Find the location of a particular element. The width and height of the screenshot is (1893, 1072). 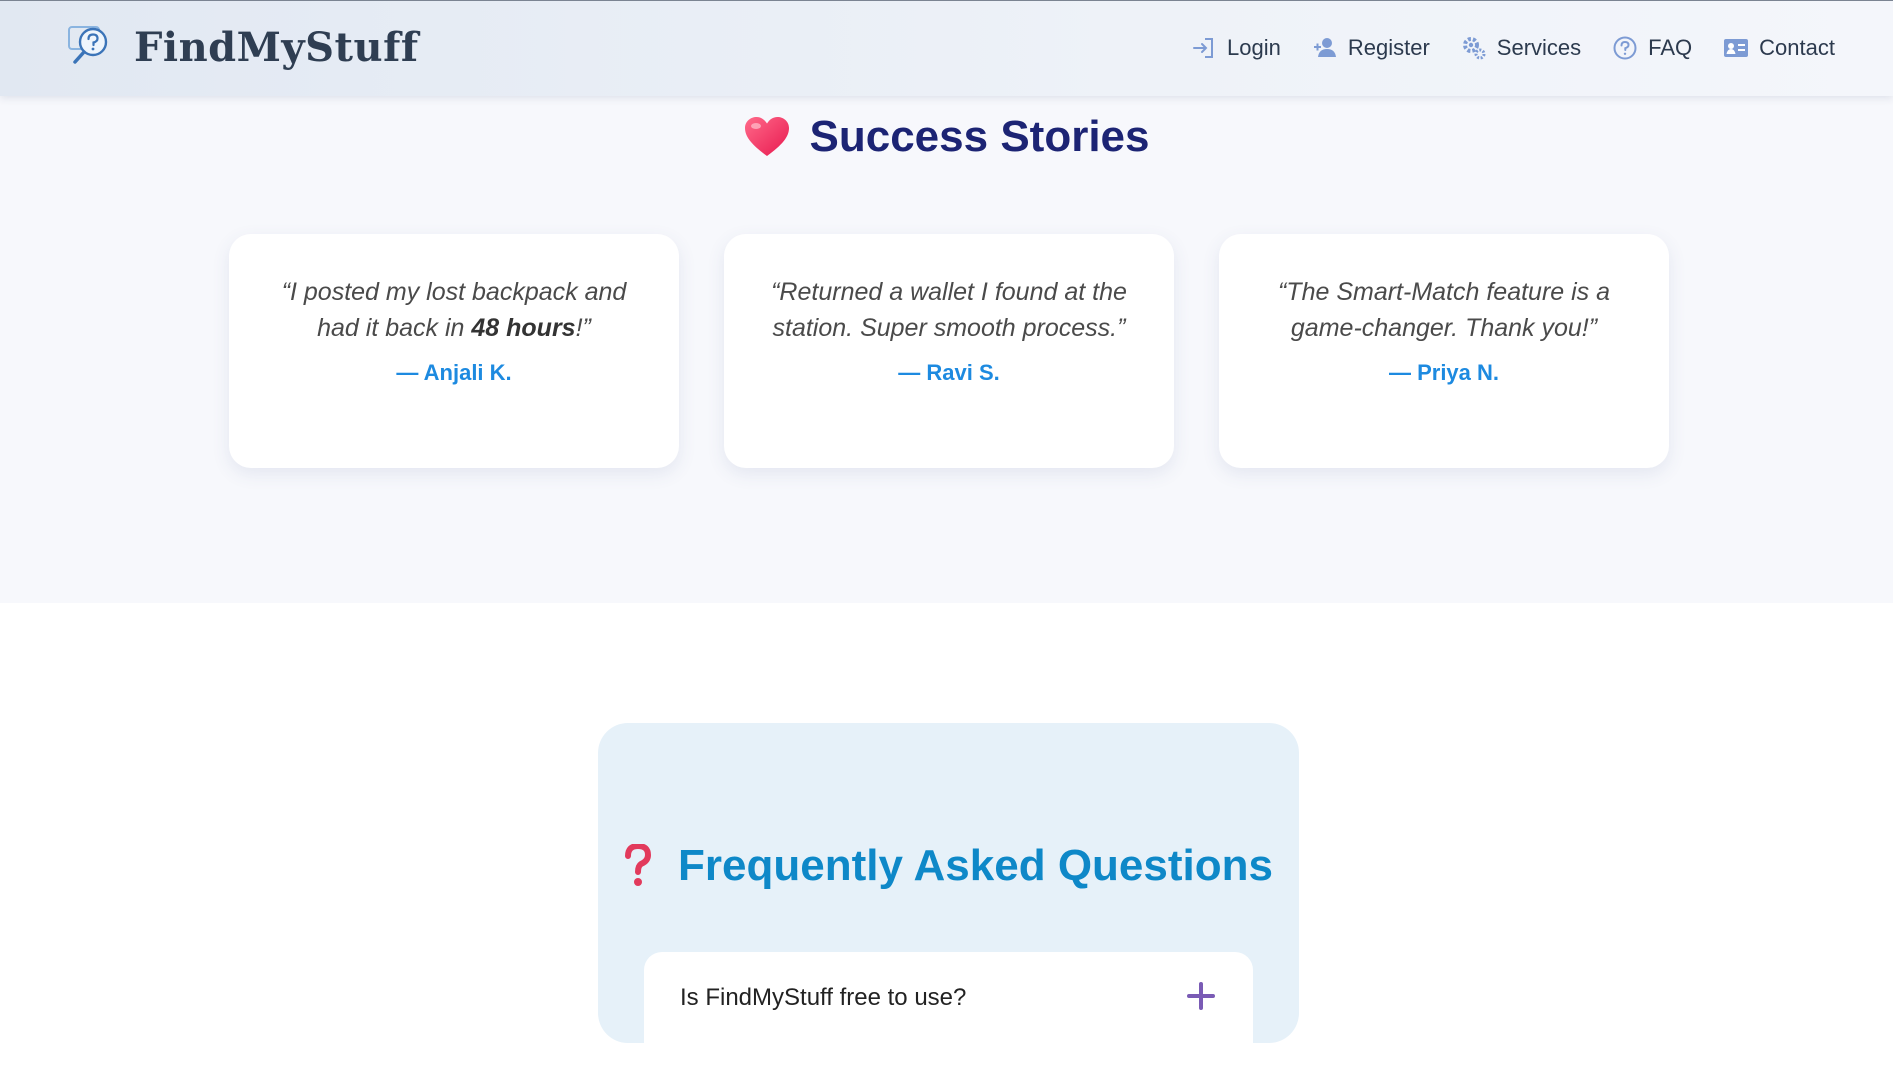

nav-faq: FAQ is located at coordinates (1652, 48).